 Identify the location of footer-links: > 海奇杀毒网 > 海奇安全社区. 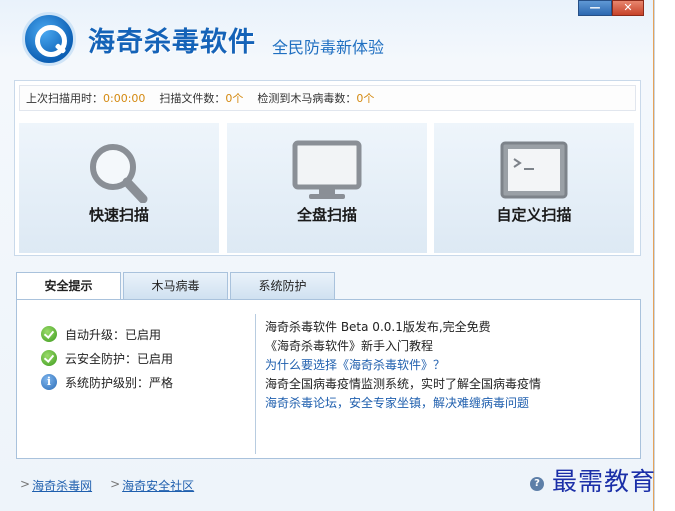
(116, 485).